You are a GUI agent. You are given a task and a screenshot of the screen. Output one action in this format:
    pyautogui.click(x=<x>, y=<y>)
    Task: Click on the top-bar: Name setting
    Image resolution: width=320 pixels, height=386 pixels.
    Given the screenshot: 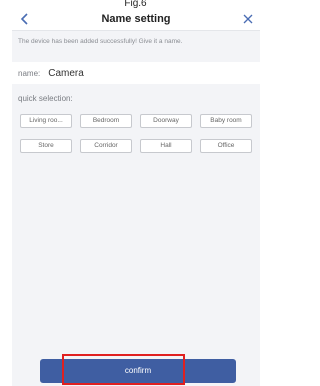 What is the action you would take?
    pyautogui.click(x=136, y=19)
    